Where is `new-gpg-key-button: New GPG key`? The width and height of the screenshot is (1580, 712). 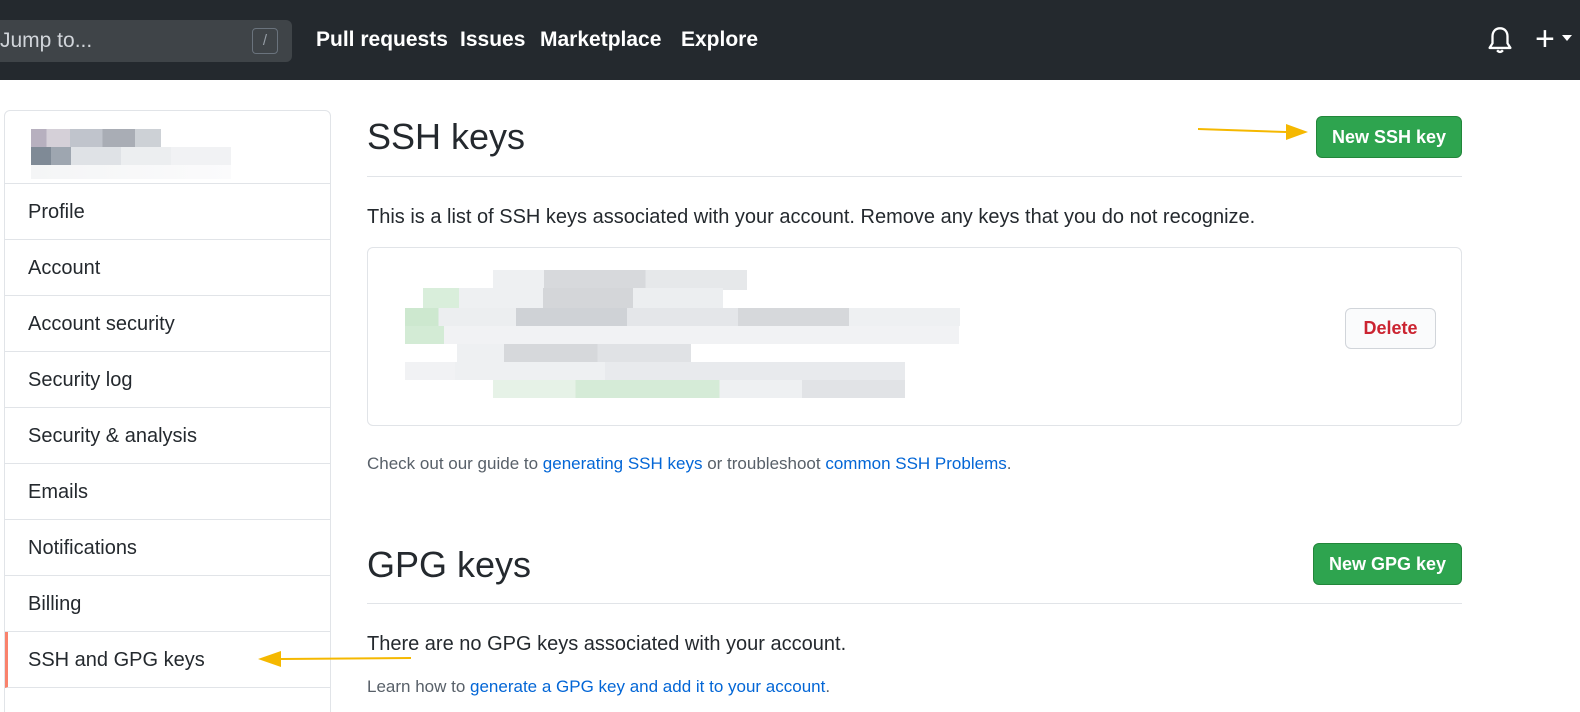
new-gpg-key-button: New GPG key is located at coordinates (1387, 564).